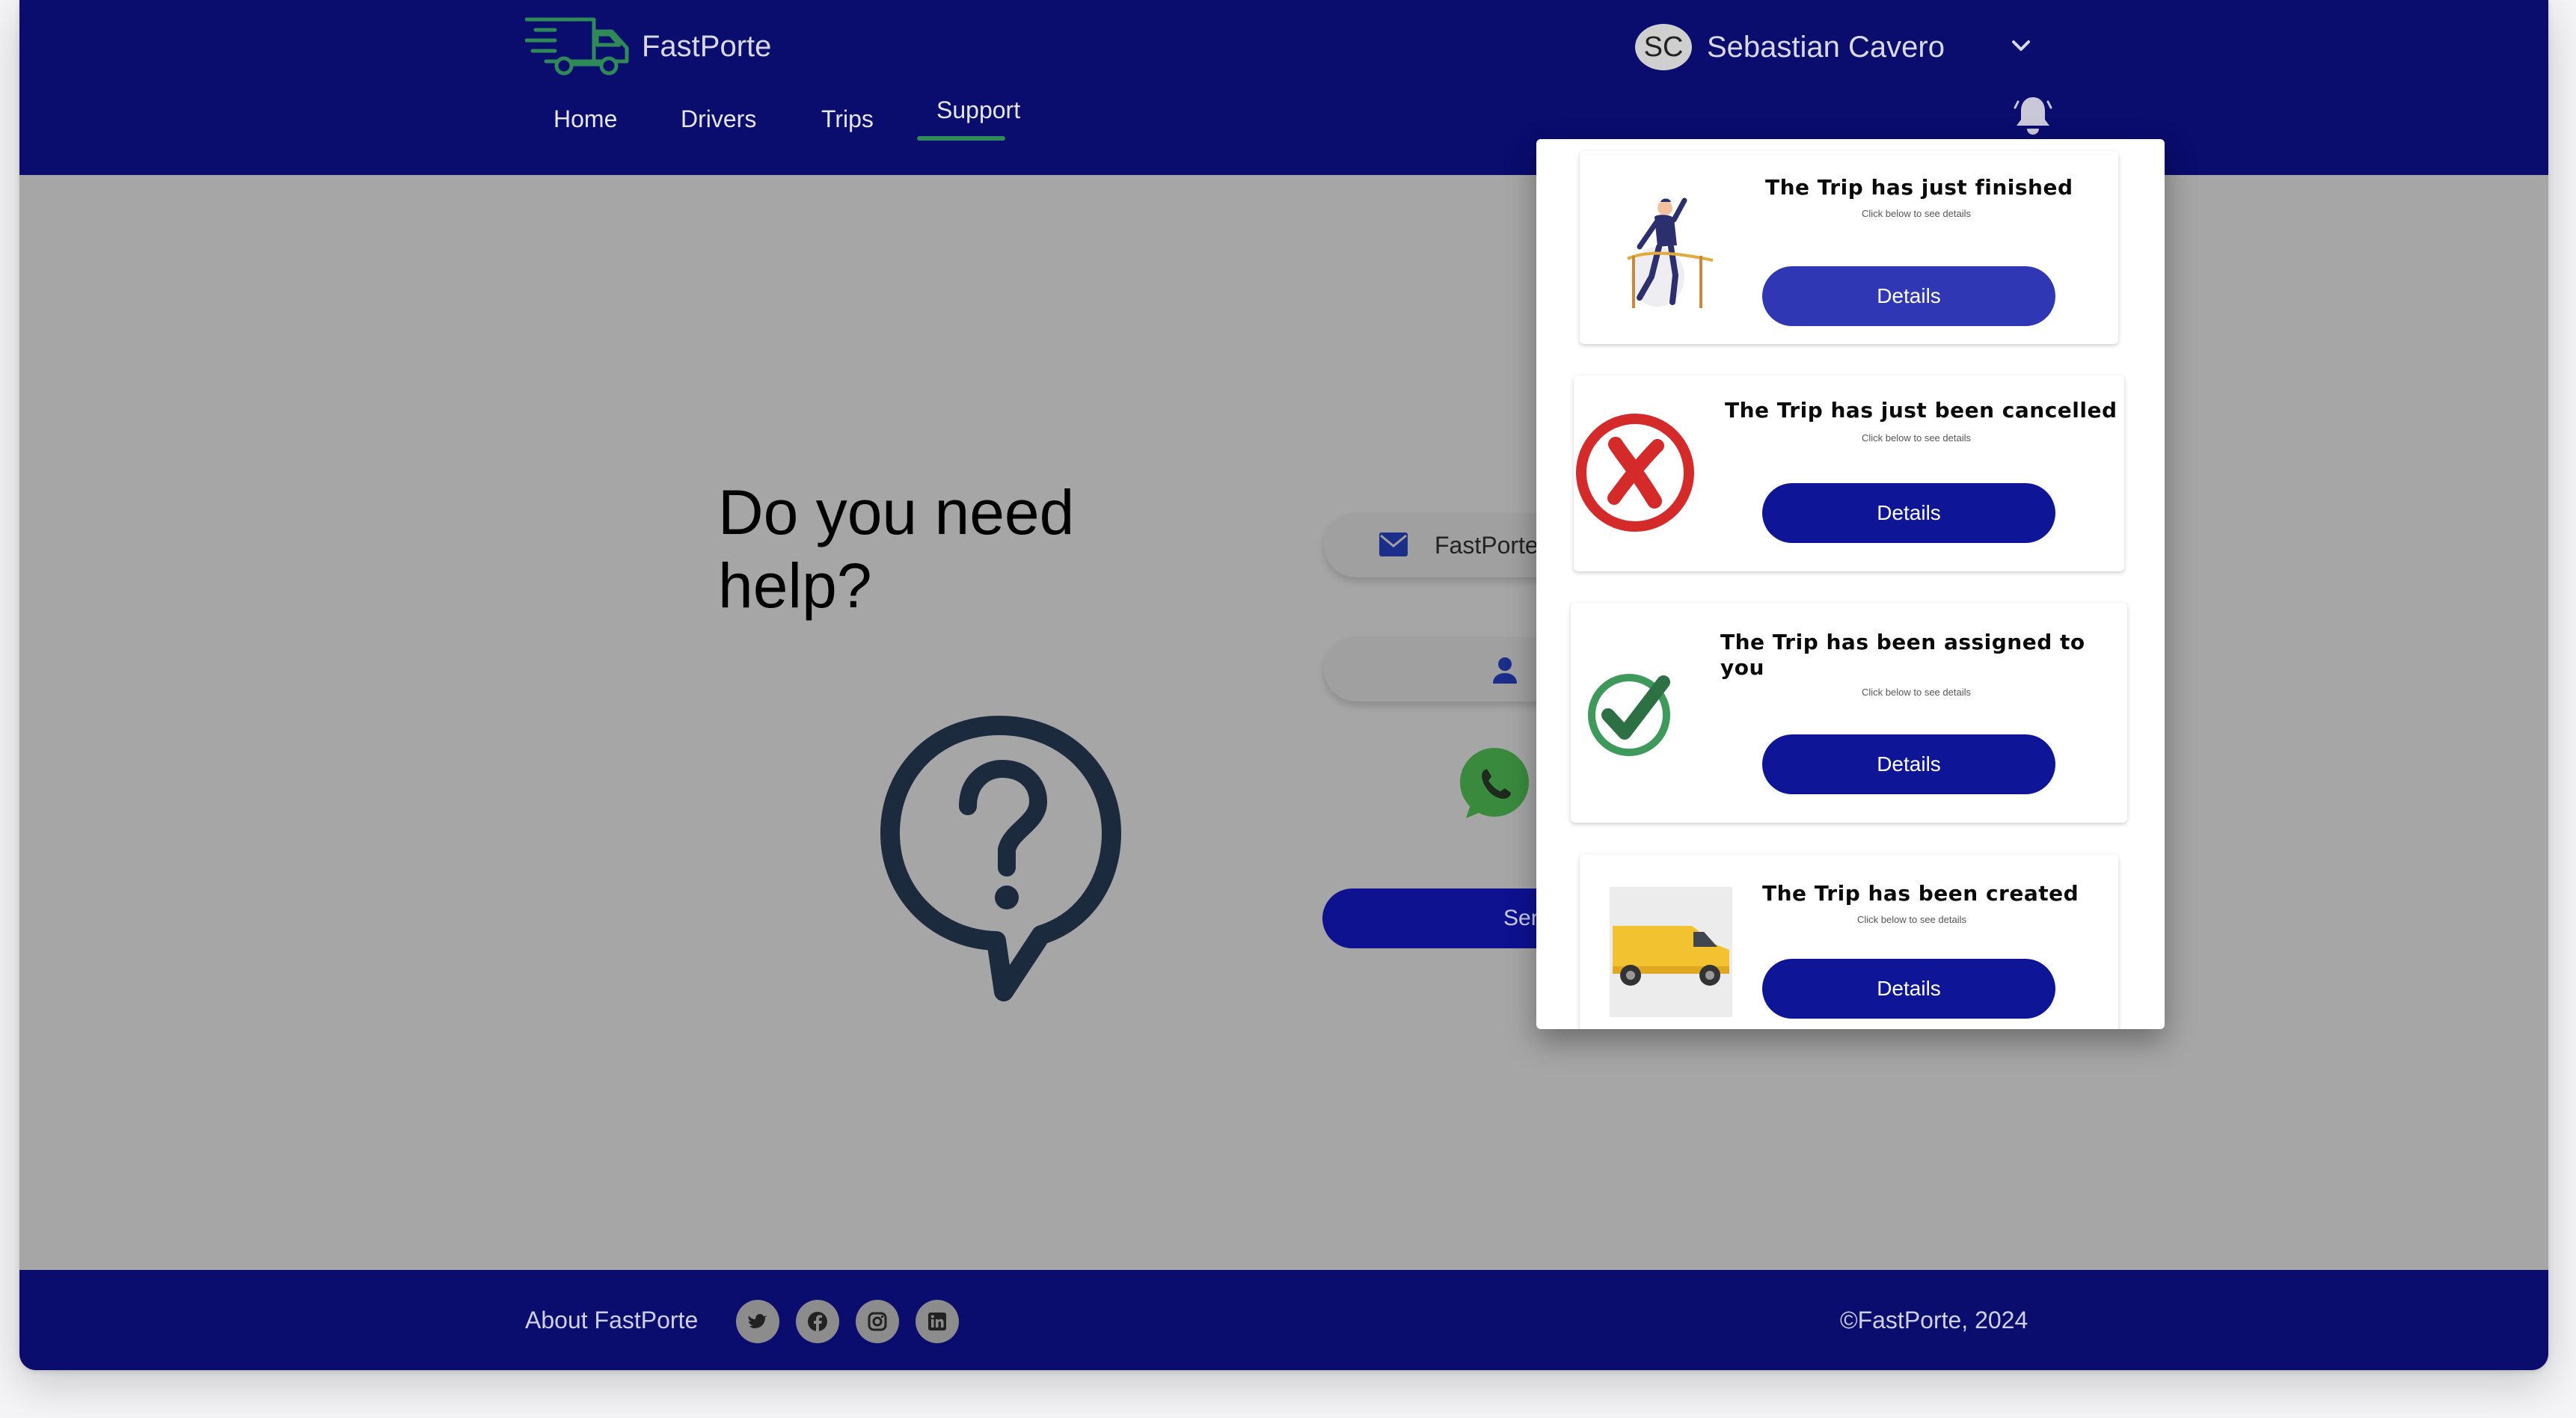 Image resolution: width=2576 pixels, height=1418 pixels. Describe the element at coordinates (1635, 473) in the screenshot. I see `red-x-circle-icon` at that location.